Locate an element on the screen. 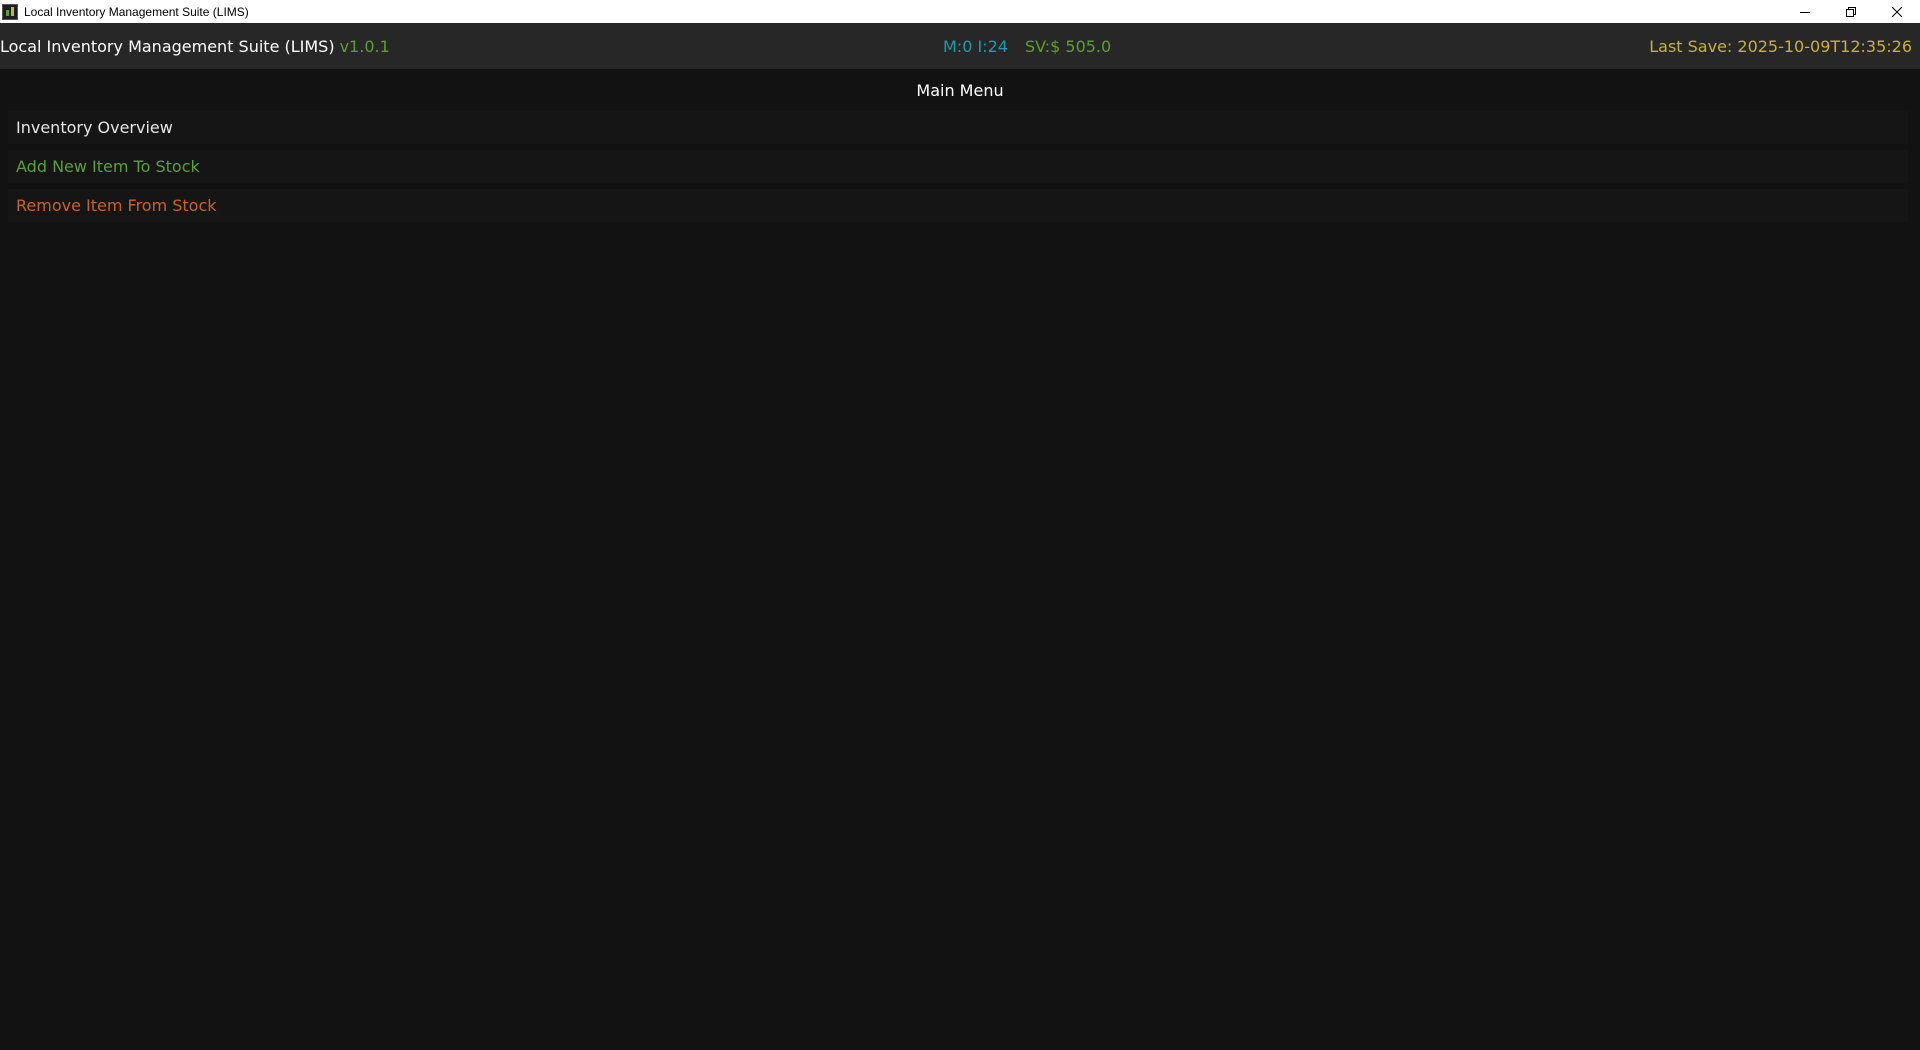 Image resolution: width=1920 pixels, height=1050 pixels. app-version: v1.0.1 is located at coordinates (364, 46).